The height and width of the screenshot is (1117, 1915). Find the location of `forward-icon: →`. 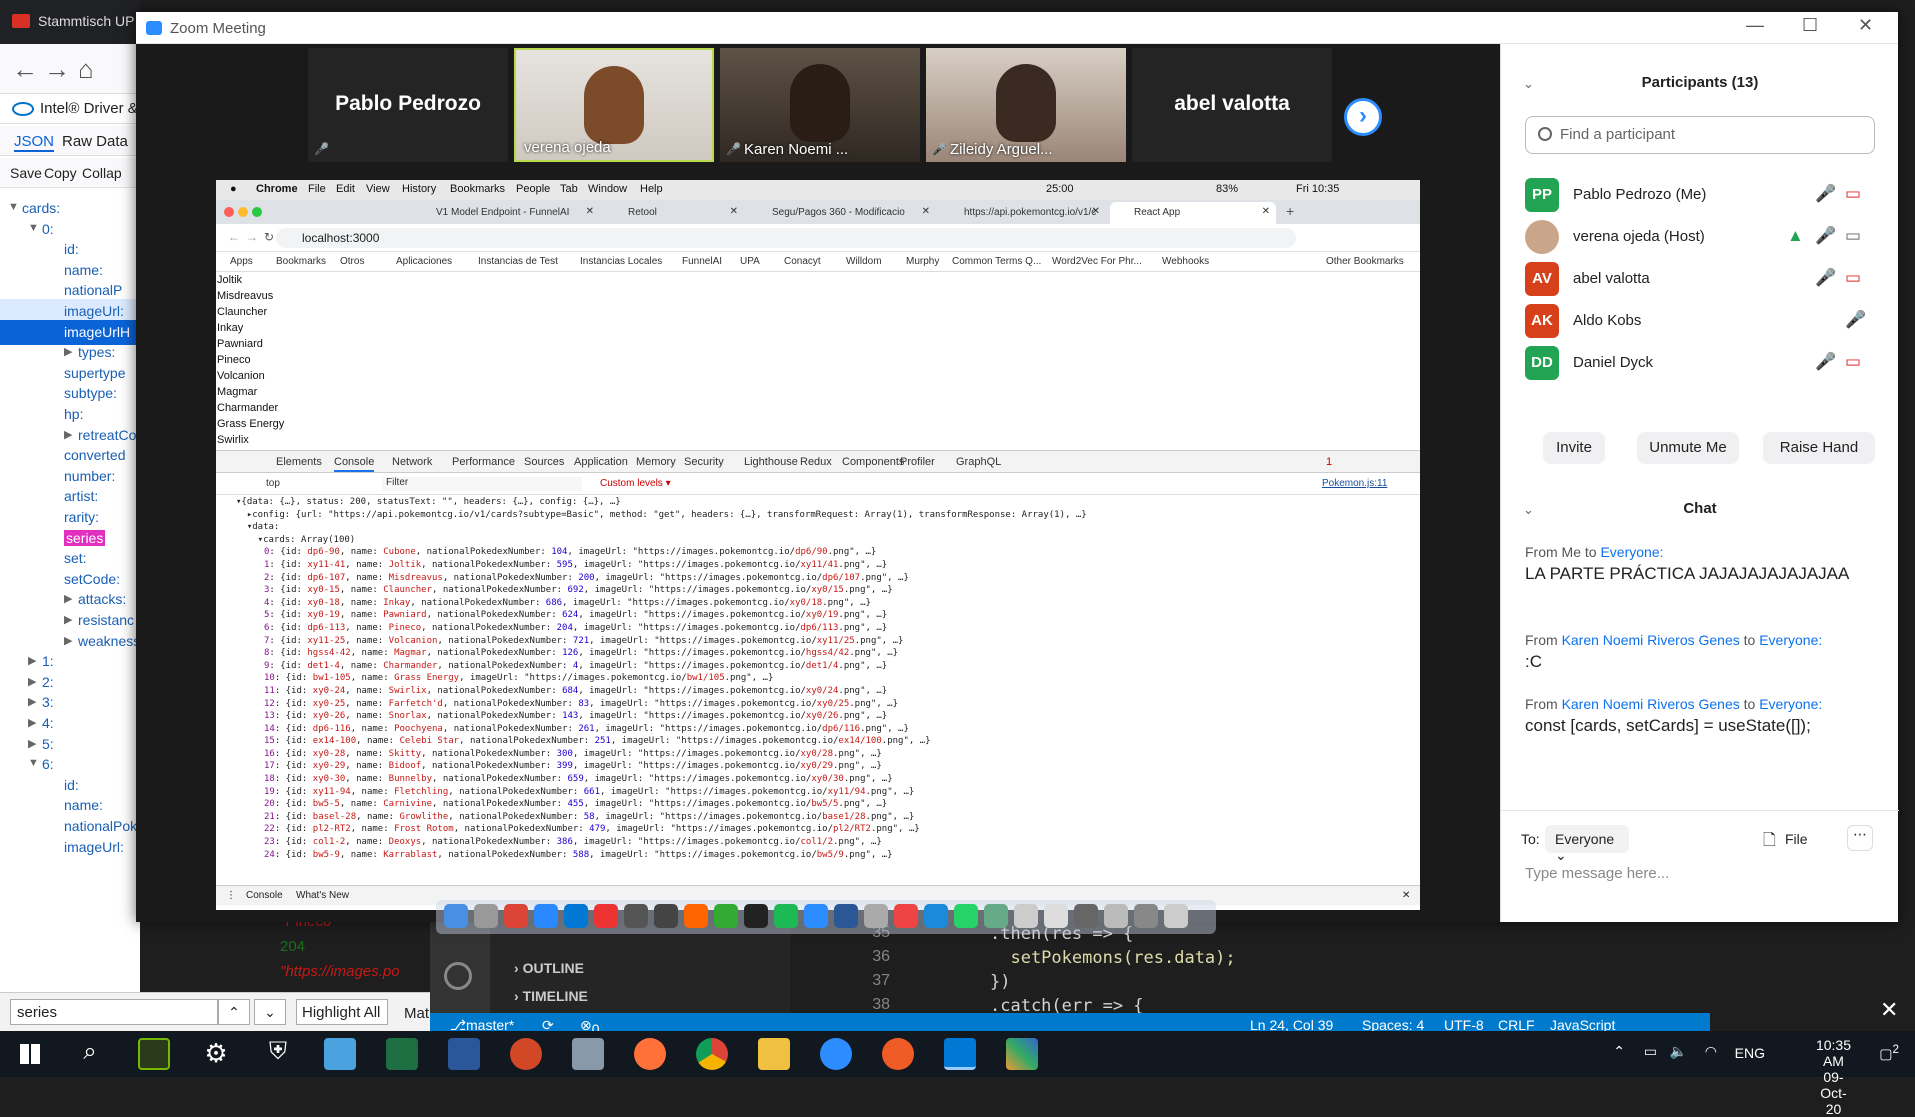

forward-icon: → is located at coordinates (57, 69).